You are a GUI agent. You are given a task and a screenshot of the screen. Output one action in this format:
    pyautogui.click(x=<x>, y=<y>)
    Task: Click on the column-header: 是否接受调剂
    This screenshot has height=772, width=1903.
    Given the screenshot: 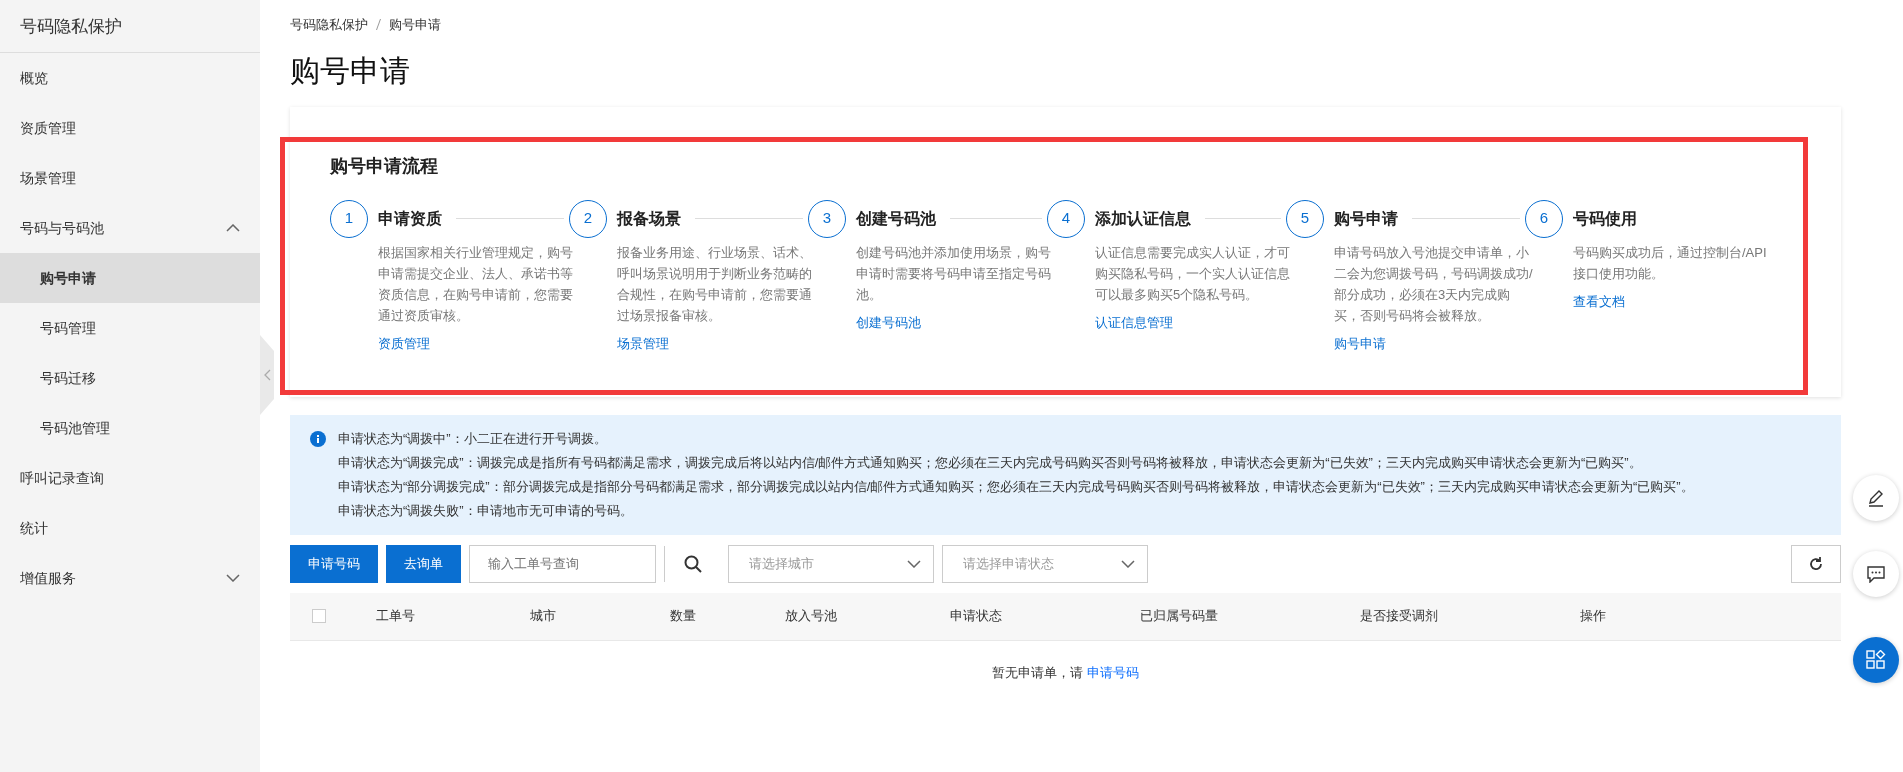 What is the action you would take?
    pyautogui.click(x=1399, y=616)
    